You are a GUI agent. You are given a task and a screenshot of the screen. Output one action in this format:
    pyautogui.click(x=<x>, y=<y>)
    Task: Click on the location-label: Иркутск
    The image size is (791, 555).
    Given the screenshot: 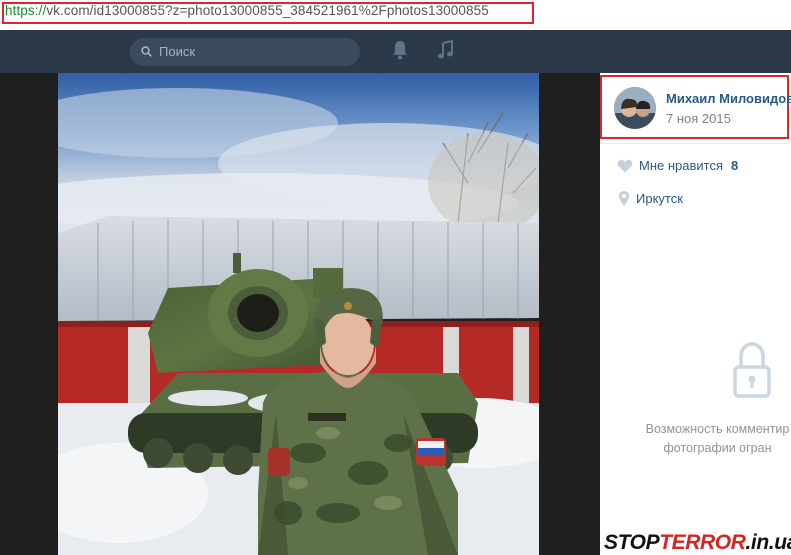 What is the action you would take?
    pyautogui.click(x=659, y=198)
    